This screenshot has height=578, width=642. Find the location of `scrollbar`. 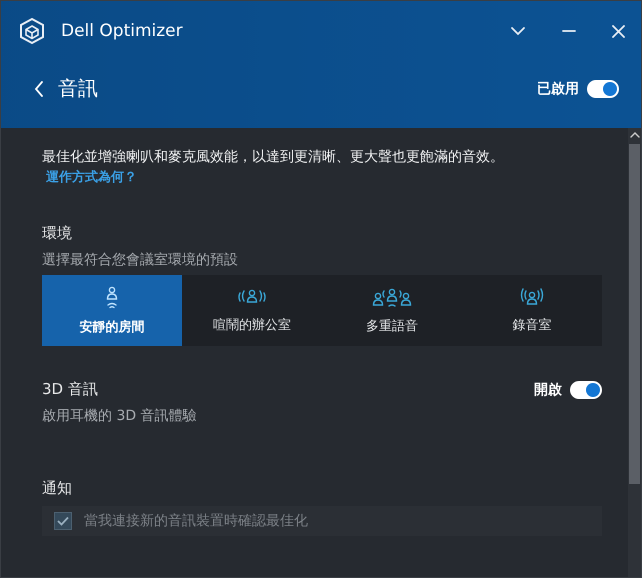

scrollbar is located at coordinates (634, 352).